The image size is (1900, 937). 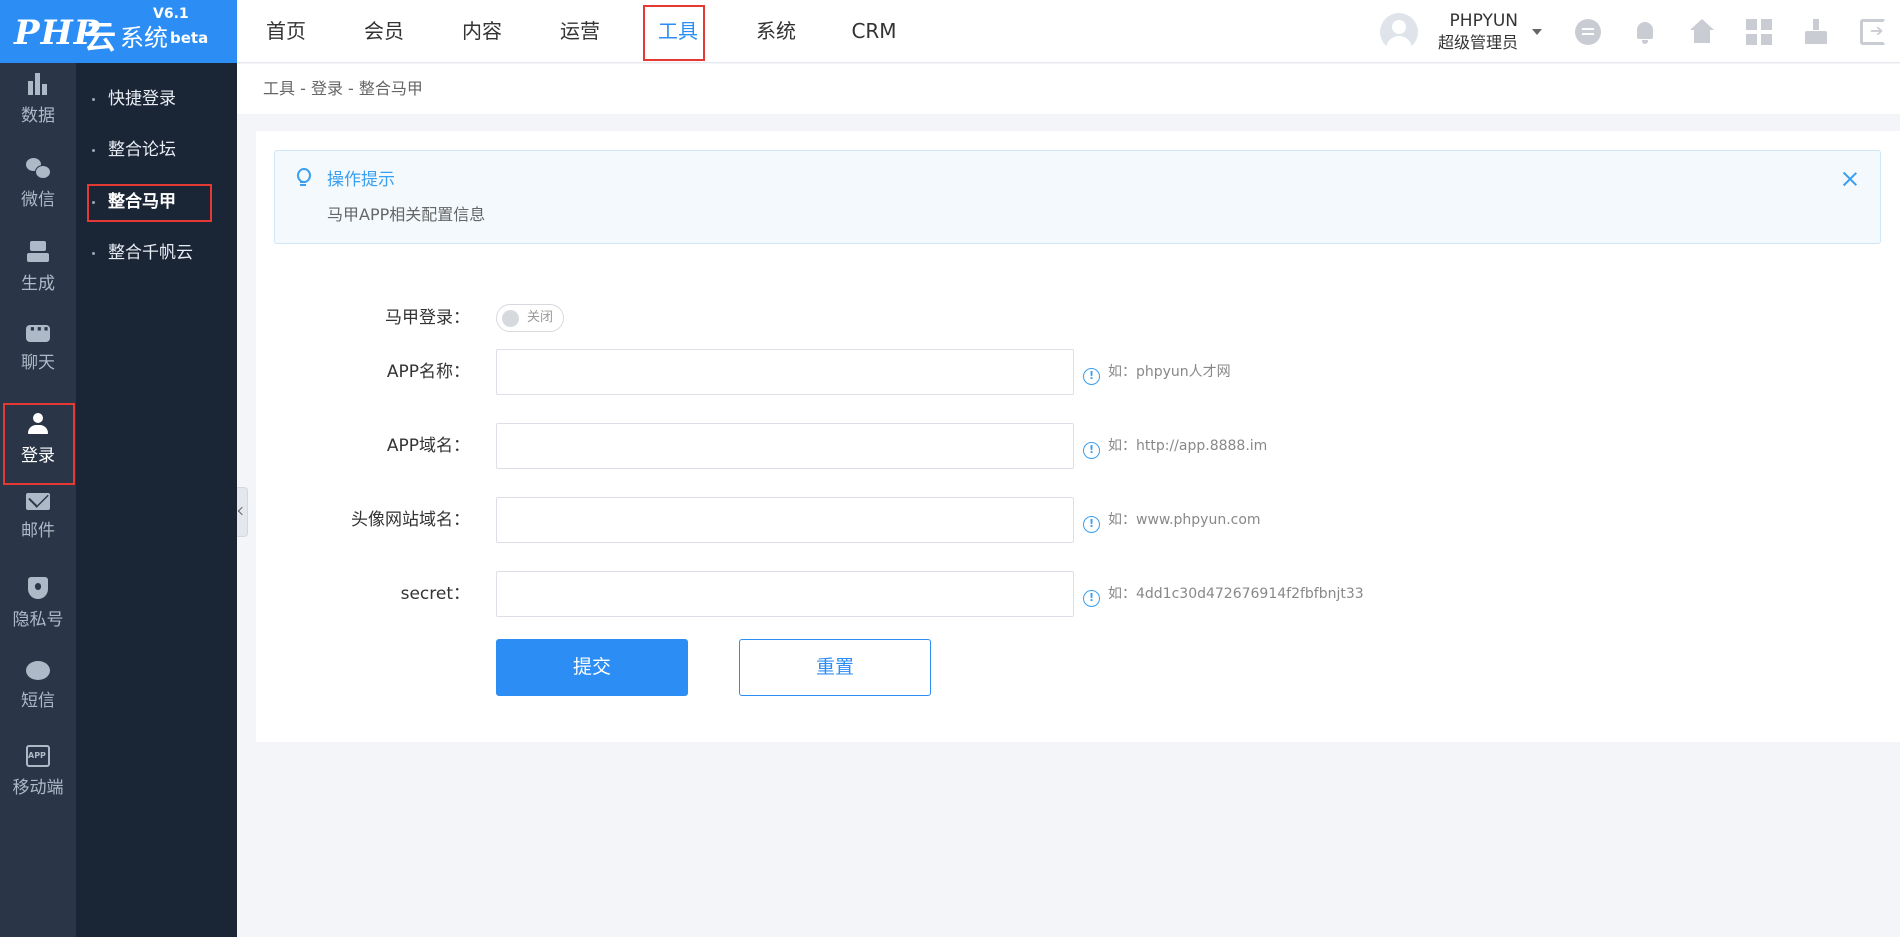 What do you see at coordinates (38, 200) in the screenshot?
I see `sidebar-item-label: 微信` at bounding box center [38, 200].